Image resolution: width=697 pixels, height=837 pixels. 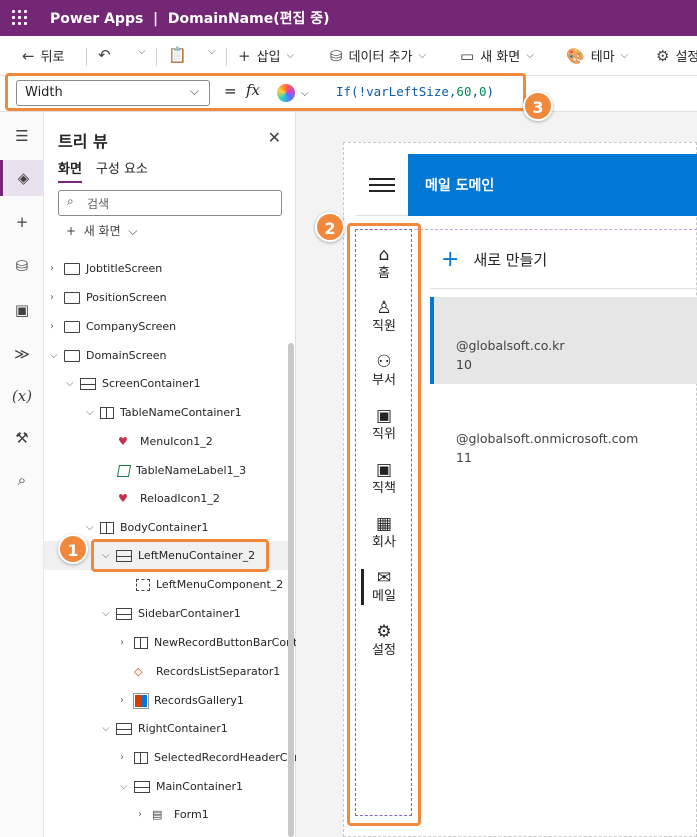 What do you see at coordinates (108, 297) in the screenshot?
I see `tree-node: › PositionScreen` at bounding box center [108, 297].